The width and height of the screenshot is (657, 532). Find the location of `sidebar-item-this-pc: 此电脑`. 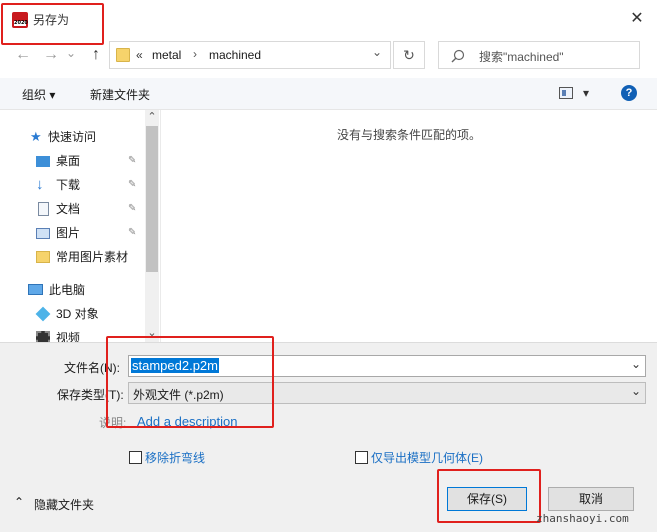

sidebar-item-this-pc: 此电脑 is located at coordinates (70, 290).